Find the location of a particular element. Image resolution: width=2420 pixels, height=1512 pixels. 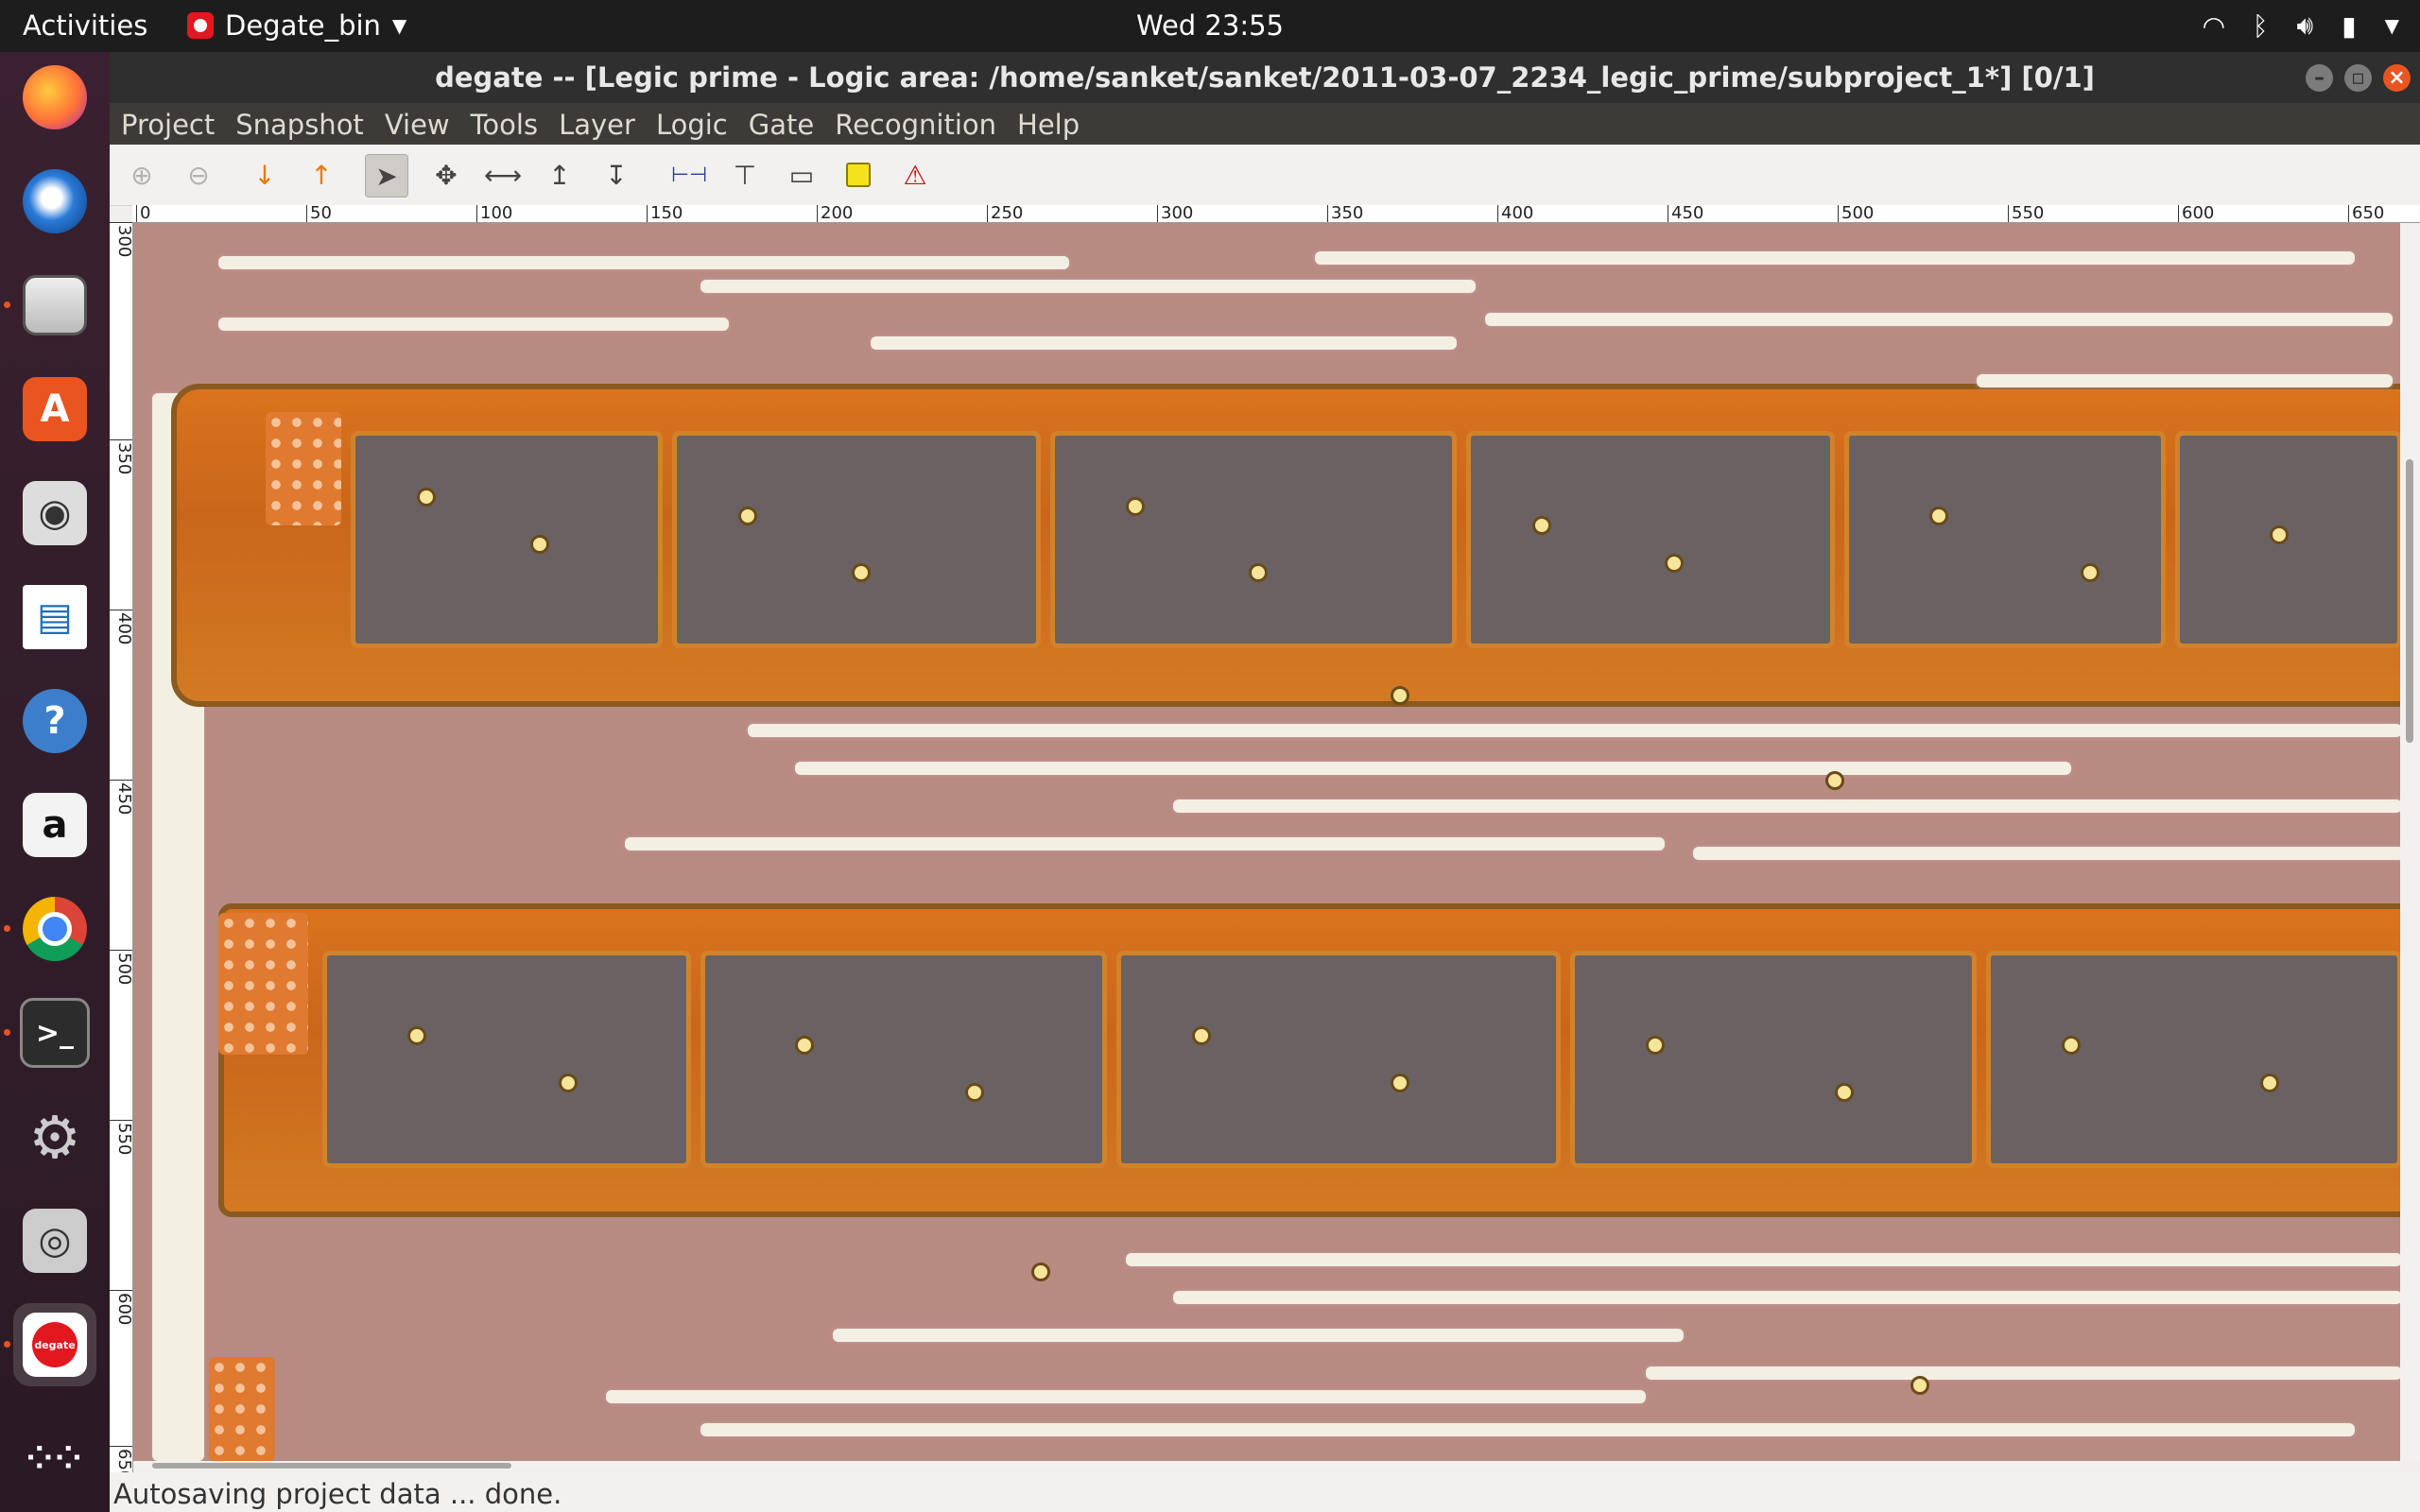

bluetooth-icon: ᛒ is located at coordinates (2261, 26).